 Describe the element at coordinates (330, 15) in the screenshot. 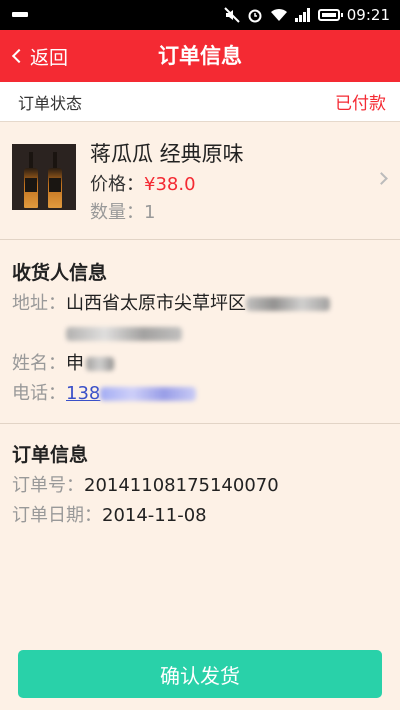

I see `battery-icon` at that location.